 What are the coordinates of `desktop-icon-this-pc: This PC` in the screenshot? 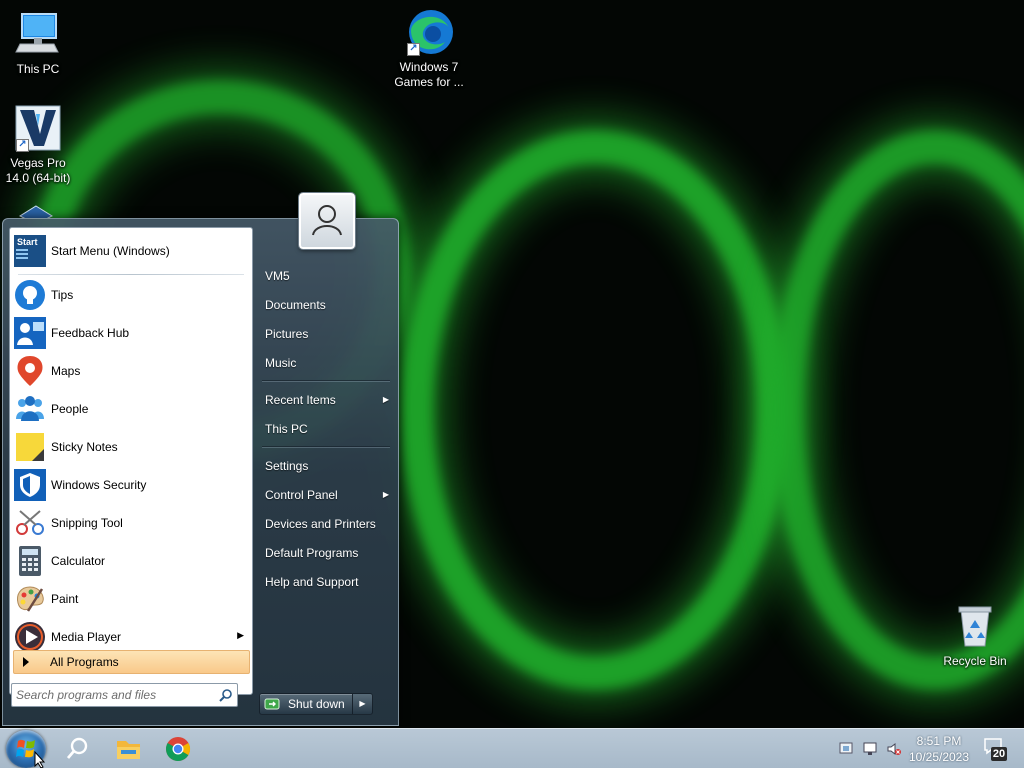 It's located at (38, 43).